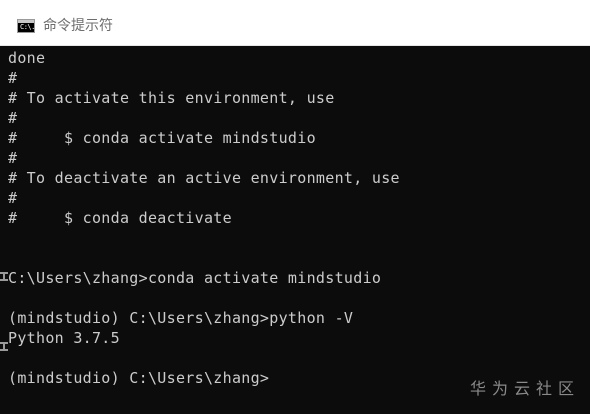 The image size is (590, 414). I want to click on console-line: # $ conda deactivate, so click(120, 218).